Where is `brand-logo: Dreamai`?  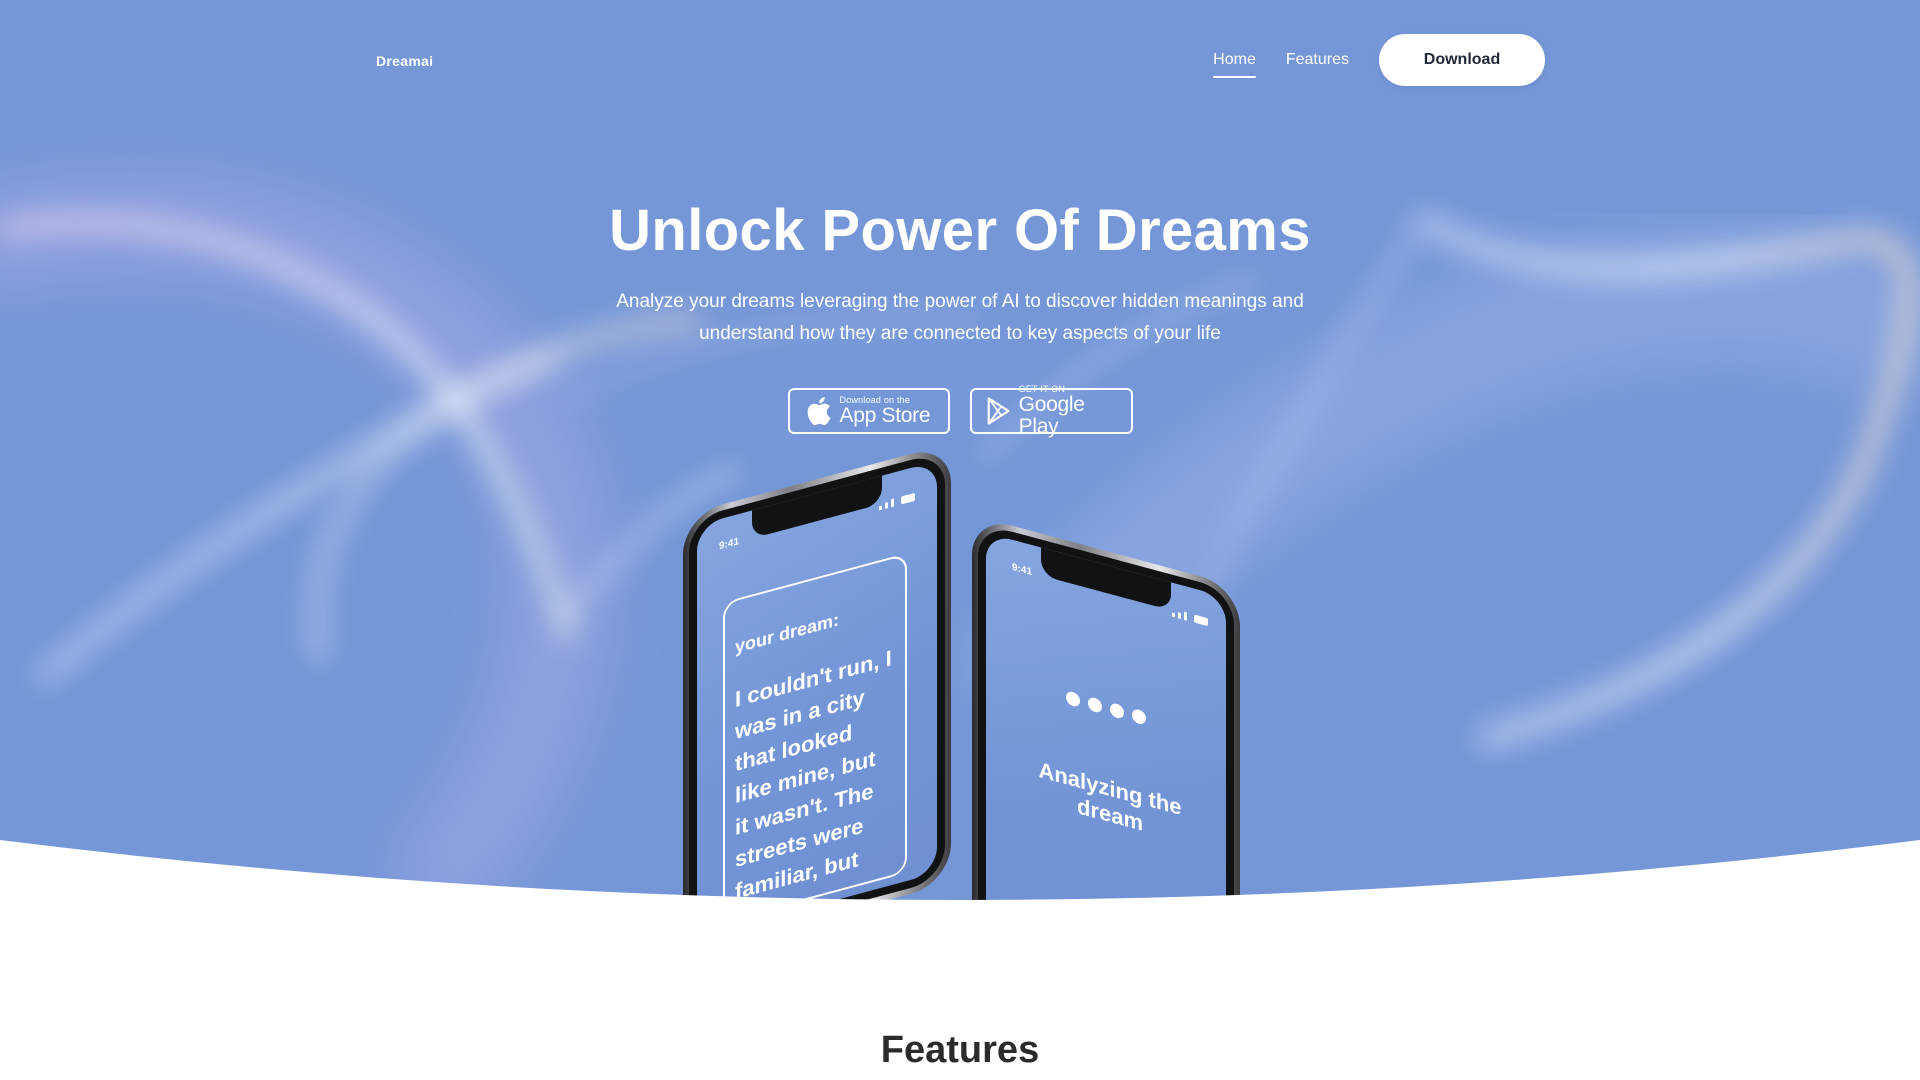
brand-logo: Dreamai is located at coordinates (404, 61).